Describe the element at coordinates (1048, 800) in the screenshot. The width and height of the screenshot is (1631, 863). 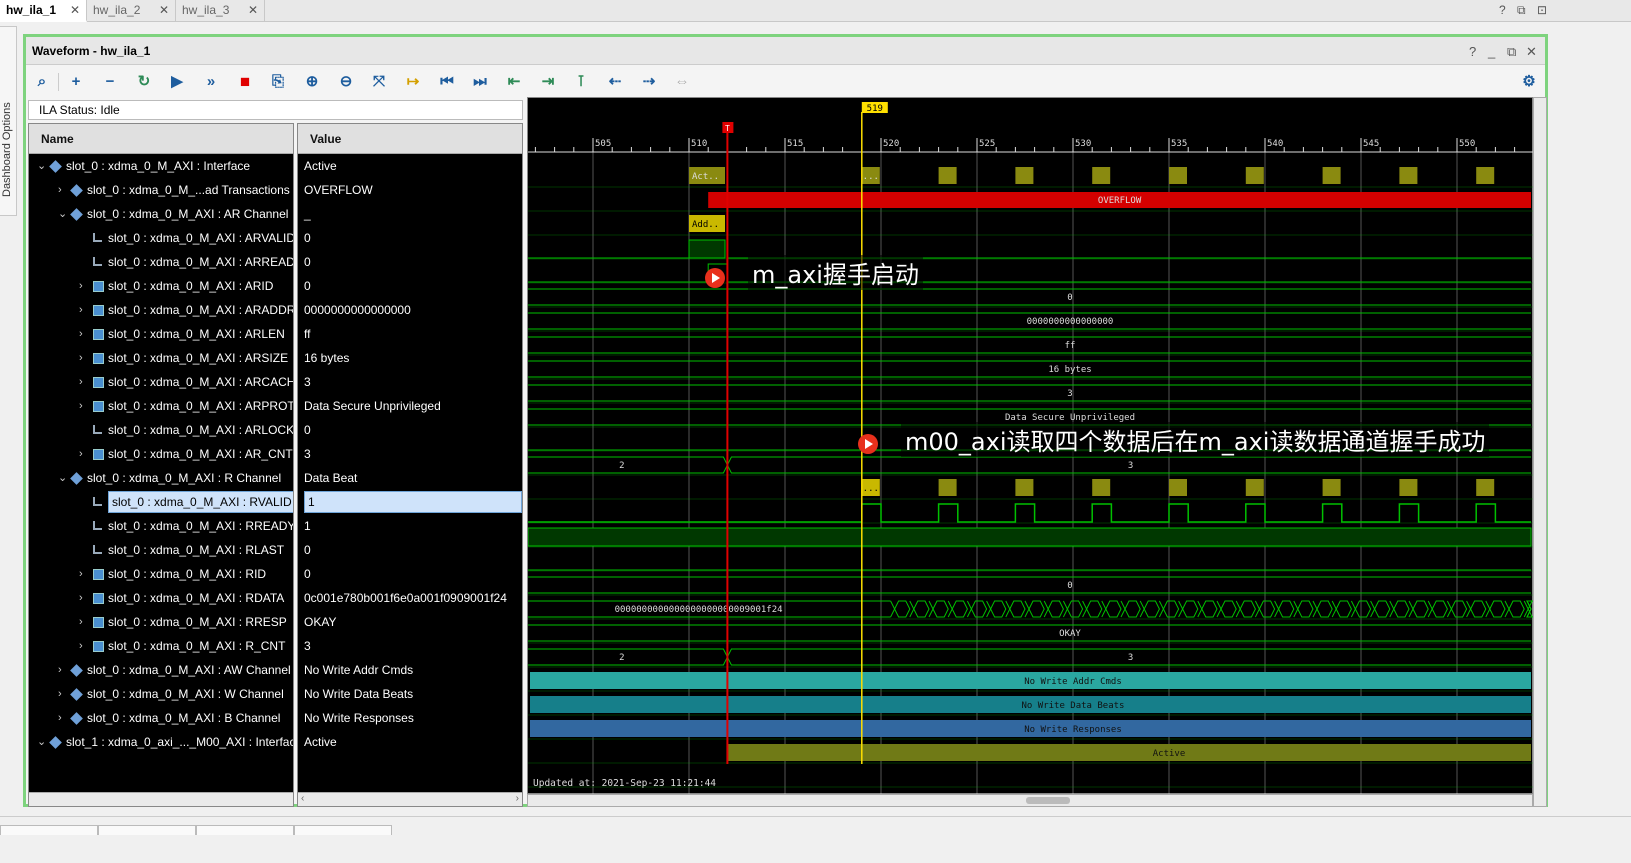
I see `scroll-thumb` at that location.